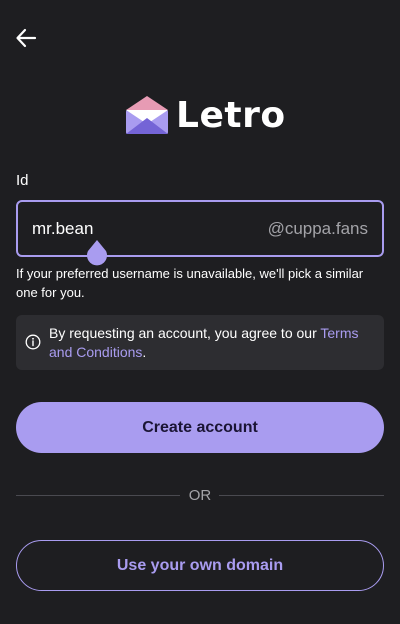 The height and width of the screenshot is (624, 400). I want to click on envelope-logo-icon, so click(147, 115).